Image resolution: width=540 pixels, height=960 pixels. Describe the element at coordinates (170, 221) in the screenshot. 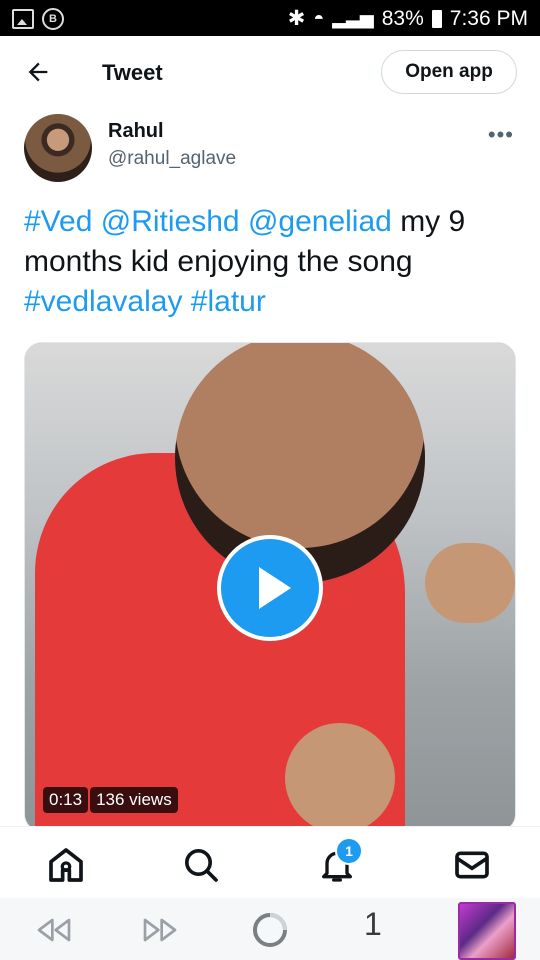

I see `mention-ritieshd: @Ritieshd` at that location.